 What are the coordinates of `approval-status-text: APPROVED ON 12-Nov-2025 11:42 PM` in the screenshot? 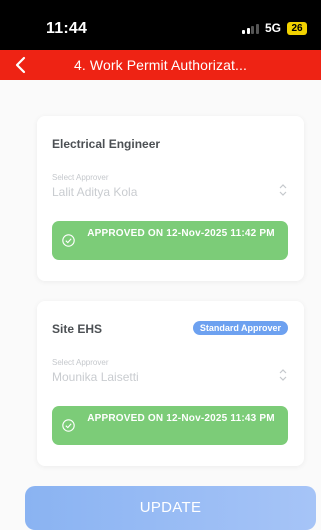 It's located at (181, 233).